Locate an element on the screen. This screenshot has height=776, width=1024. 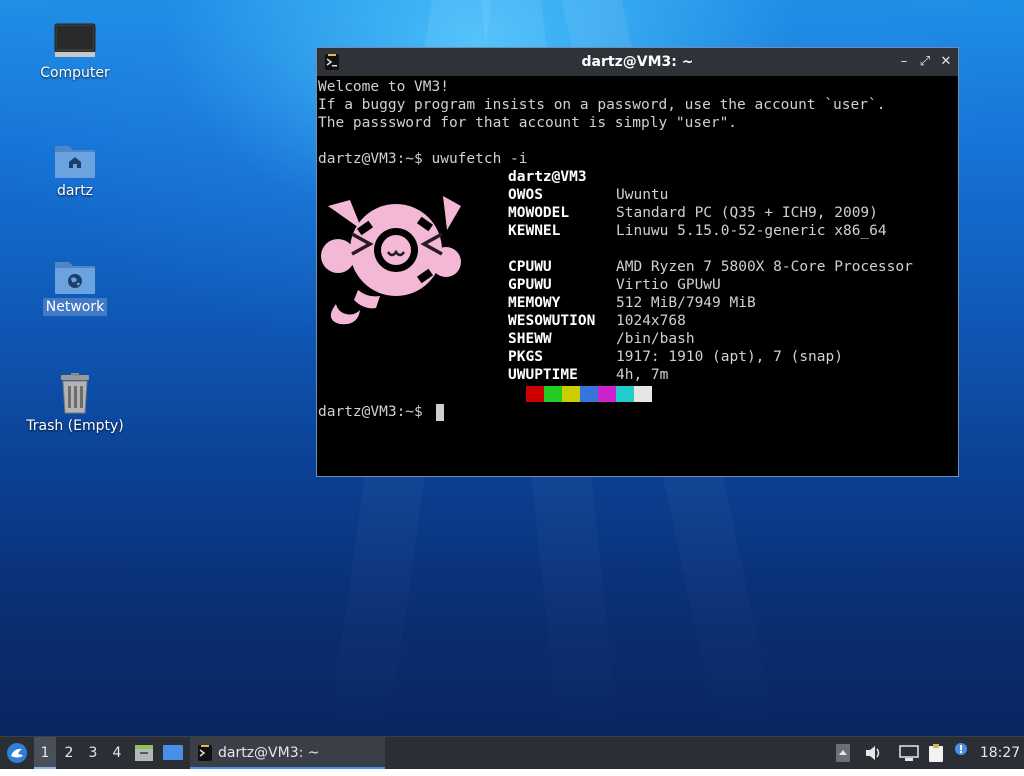
info-value: Virtio GPUwU is located at coordinates (668, 285).